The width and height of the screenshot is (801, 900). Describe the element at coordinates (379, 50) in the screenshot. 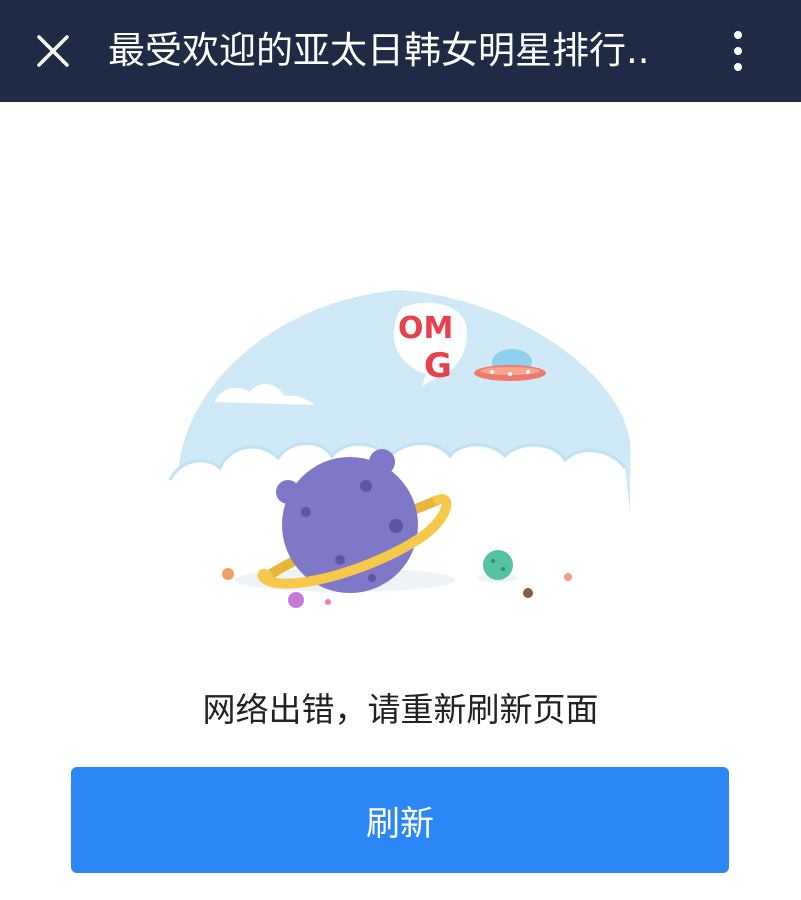

I see `page-title: 最受欢迎的亚太日韩女明星排行..` at that location.